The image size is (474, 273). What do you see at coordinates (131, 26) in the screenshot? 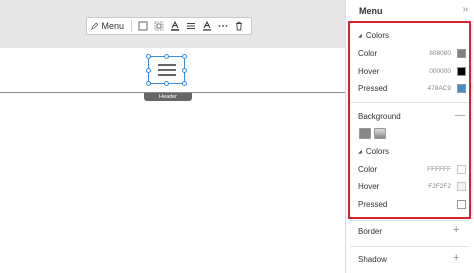
I see `toolbar-separator` at bounding box center [131, 26].